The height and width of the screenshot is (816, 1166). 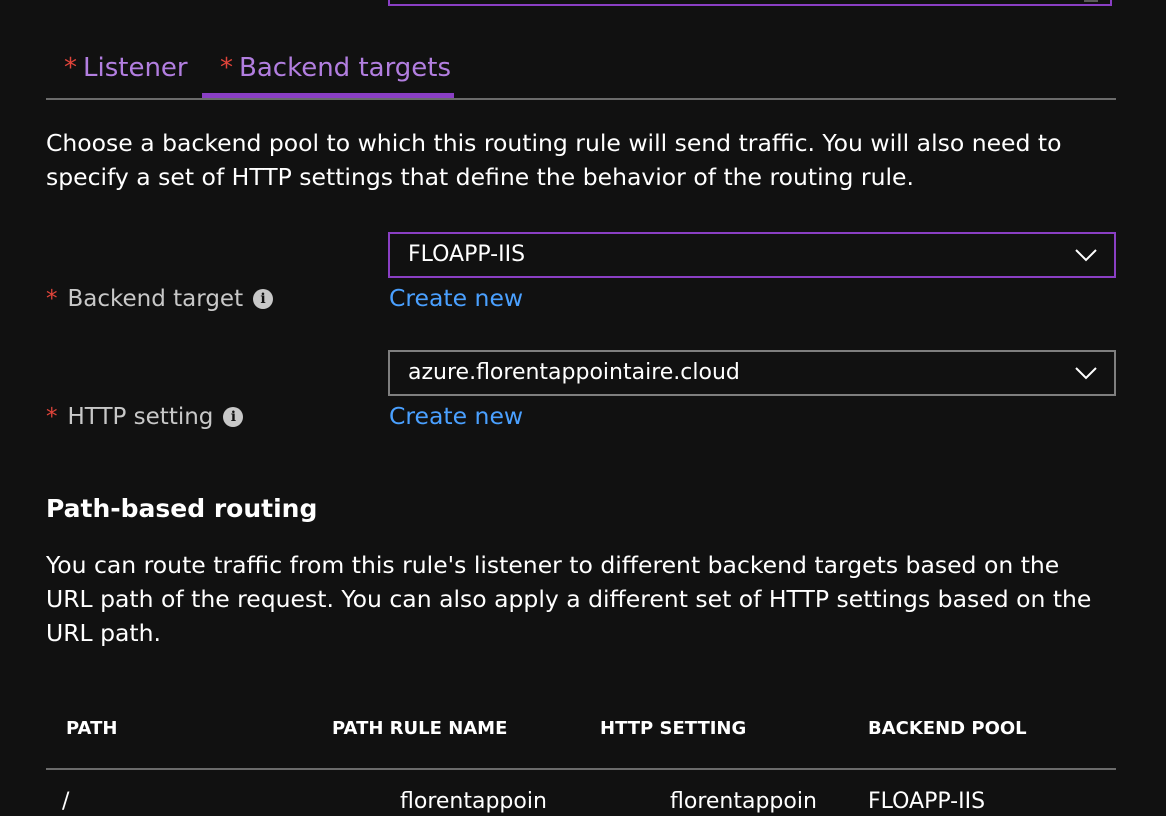 What do you see at coordinates (467, 254) in the screenshot?
I see `backend-target-value: FLOAPP-IIS` at bounding box center [467, 254].